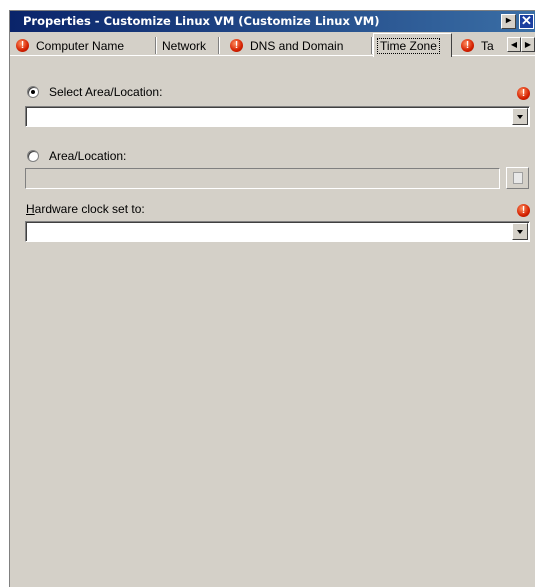 The height and width of the screenshot is (587, 535). Describe the element at coordinates (106, 92) in the screenshot. I see `select-area-label: Select Area/Location:` at that location.